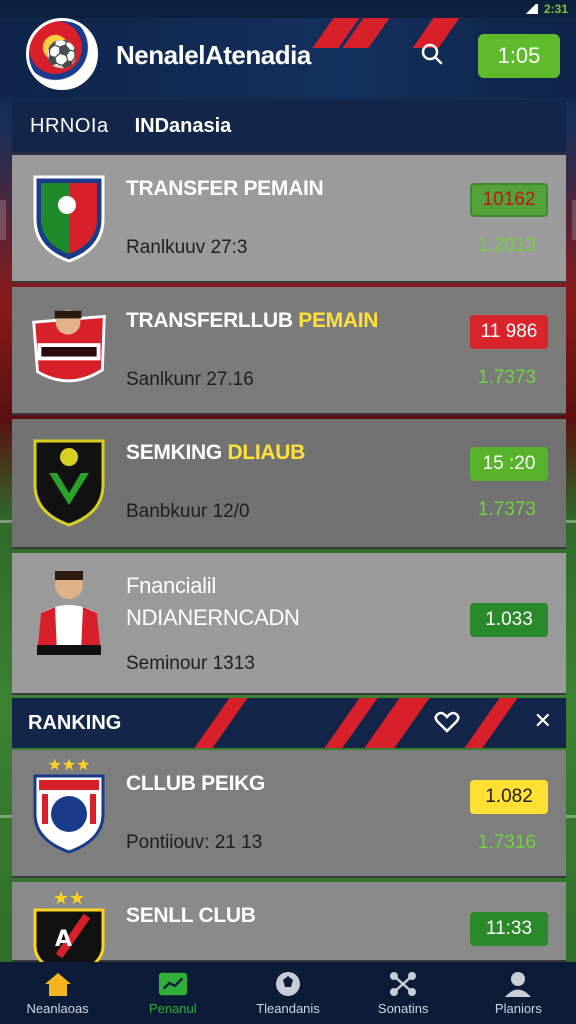 The height and width of the screenshot is (1024, 576). I want to click on club-crest-icon: ★★ A, so click(69, 924).